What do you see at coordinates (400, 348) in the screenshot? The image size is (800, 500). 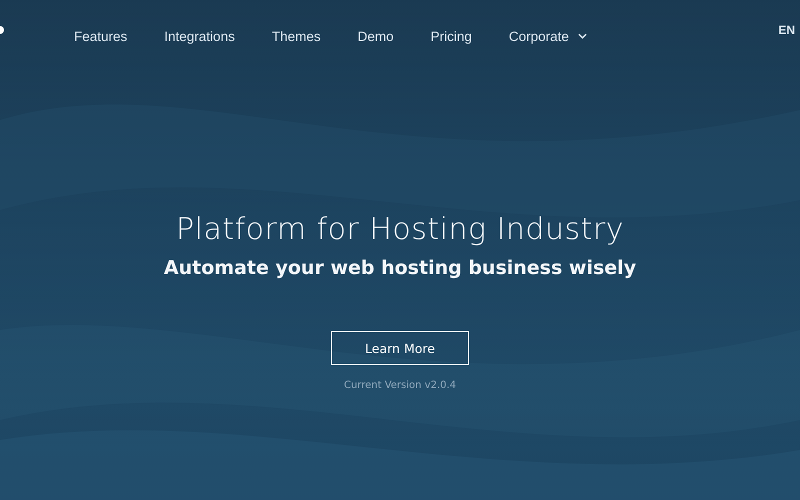 I see `learn-more-button: Learn More` at bounding box center [400, 348].